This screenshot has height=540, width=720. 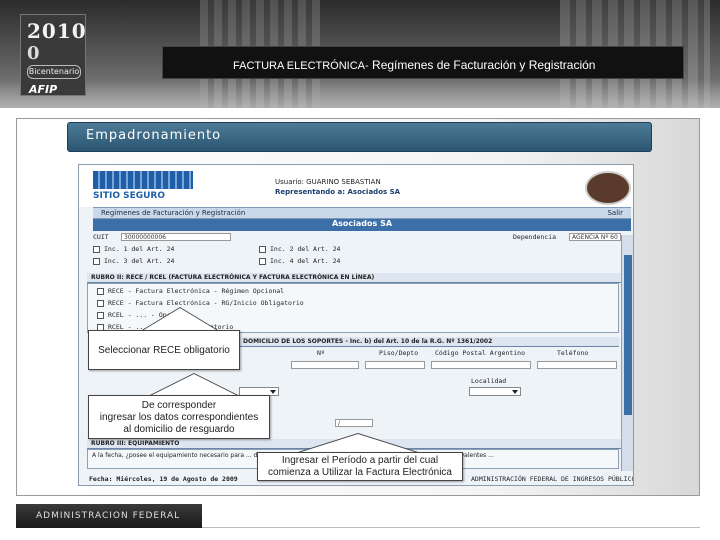 What do you see at coordinates (173, 213) in the screenshot?
I see `menu-regimenes: Regímenes de Facturación y Registración` at bounding box center [173, 213].